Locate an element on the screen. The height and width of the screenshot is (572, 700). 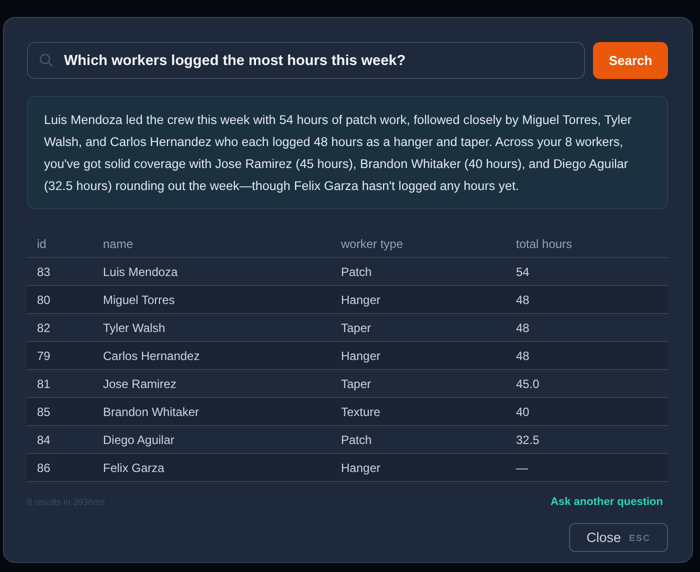
table-cell: Felix Garza is located at coordinates (212, 468).